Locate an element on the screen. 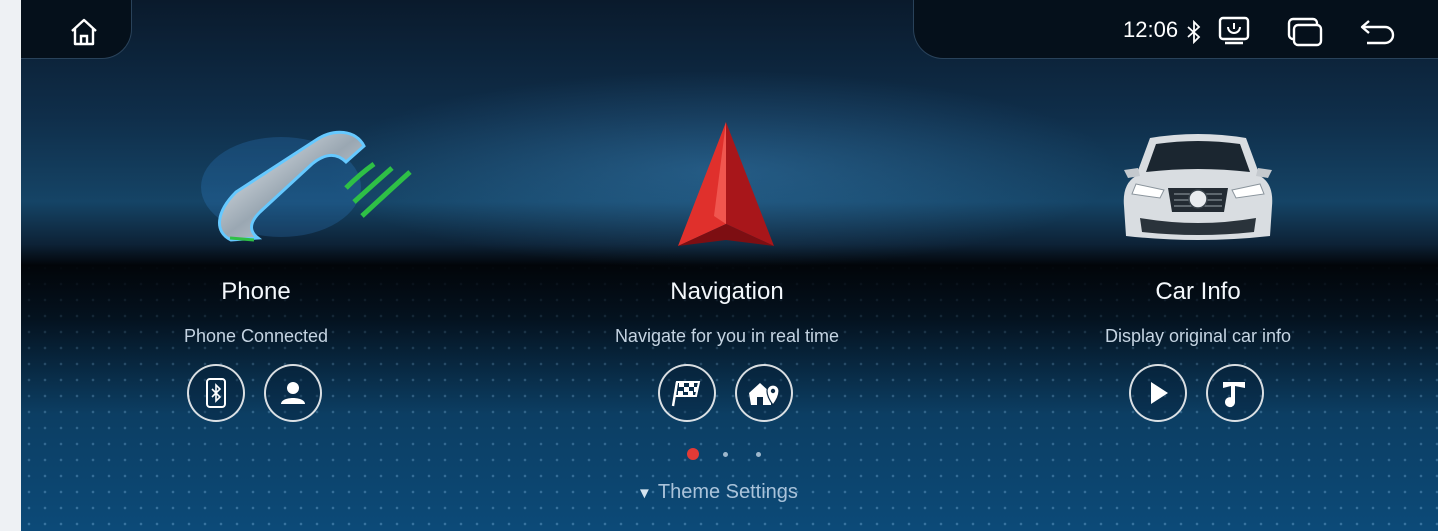  home-location-icon is located at coordinates (764, 395).